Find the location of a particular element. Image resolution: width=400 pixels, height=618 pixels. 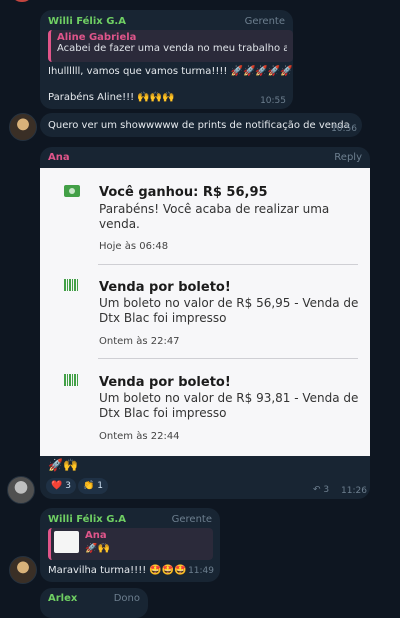

reaction-clap: 👏 1 is located at coordinates (93, 486).